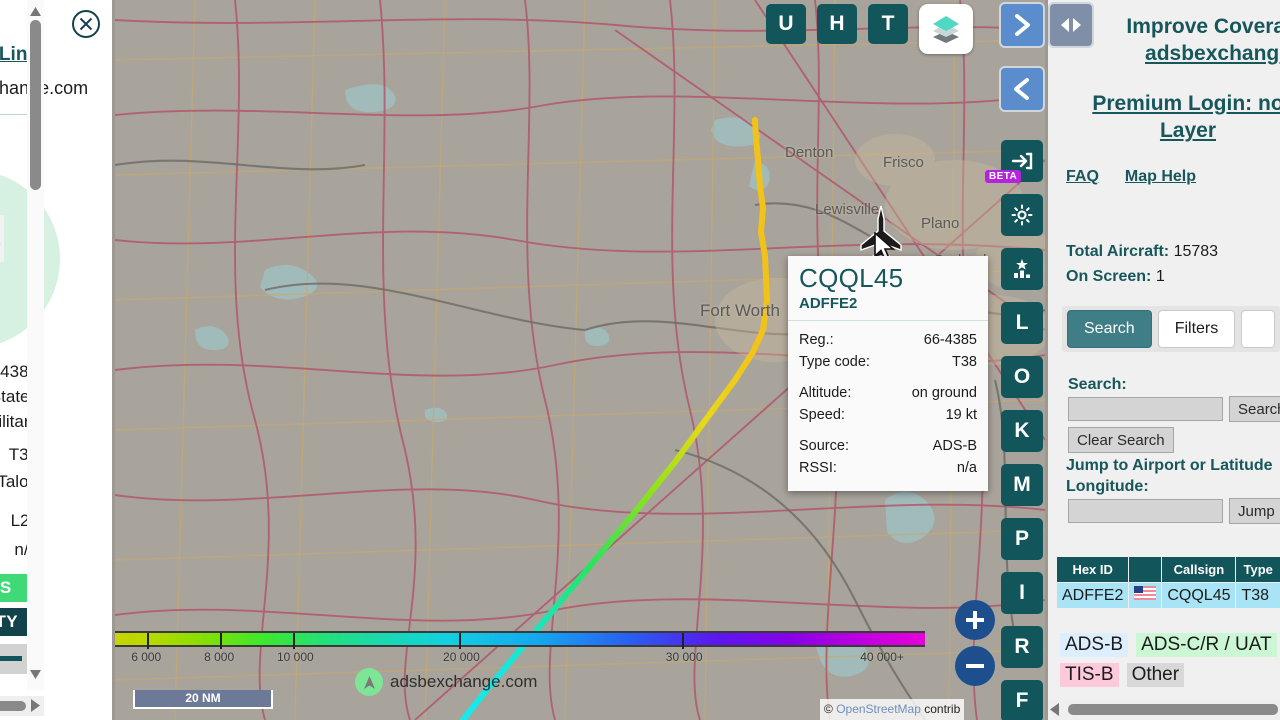  What do you see at coordinates (1145, 409) in the screenshot?
I see `search-input` at bounding box center [1145, 409].